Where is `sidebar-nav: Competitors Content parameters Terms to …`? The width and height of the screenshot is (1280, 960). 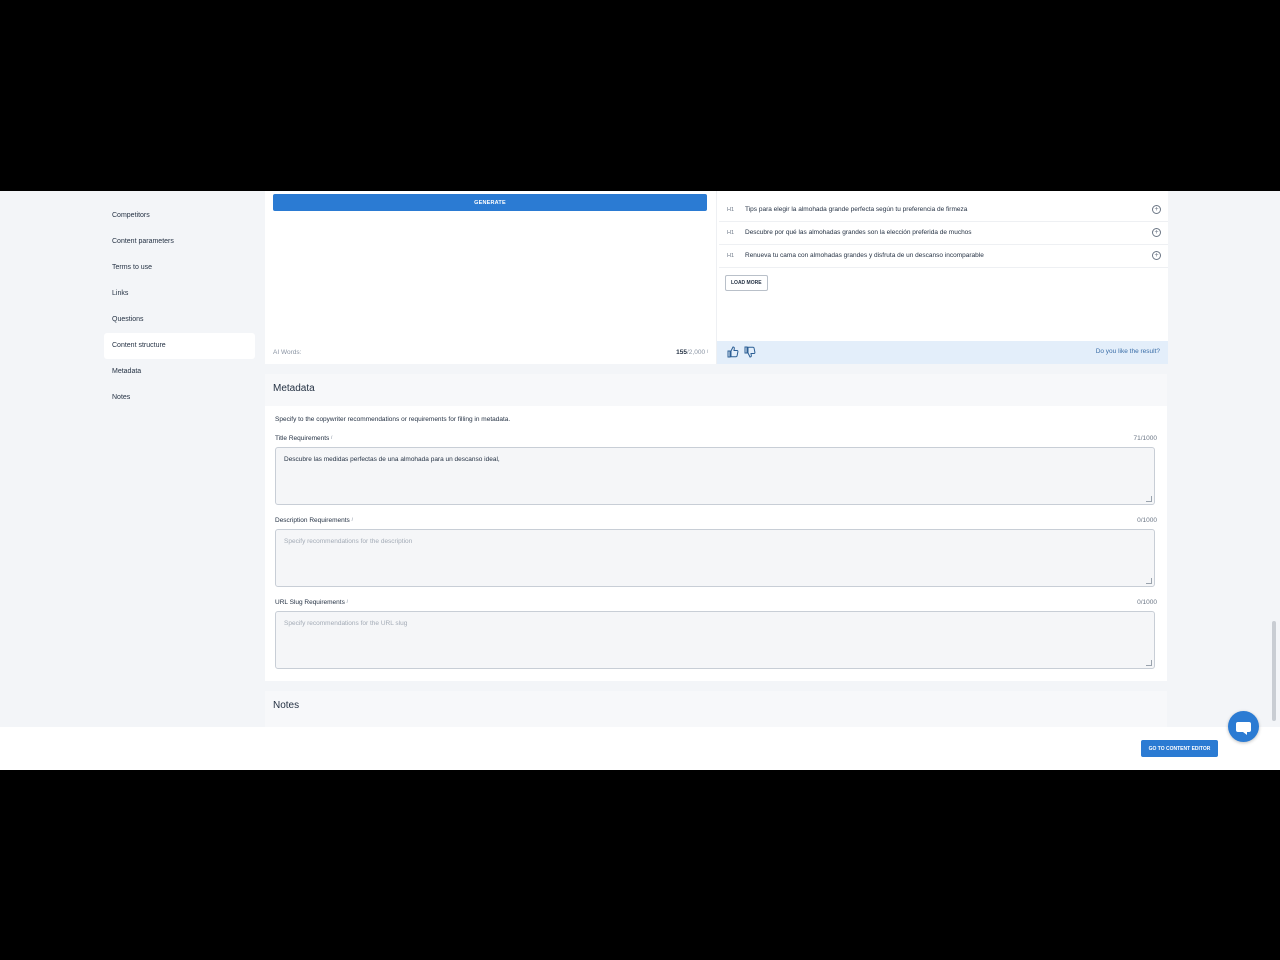 sidebar-nav: Competitors Content parameters Terms to … is located at coordinates (179, 307).